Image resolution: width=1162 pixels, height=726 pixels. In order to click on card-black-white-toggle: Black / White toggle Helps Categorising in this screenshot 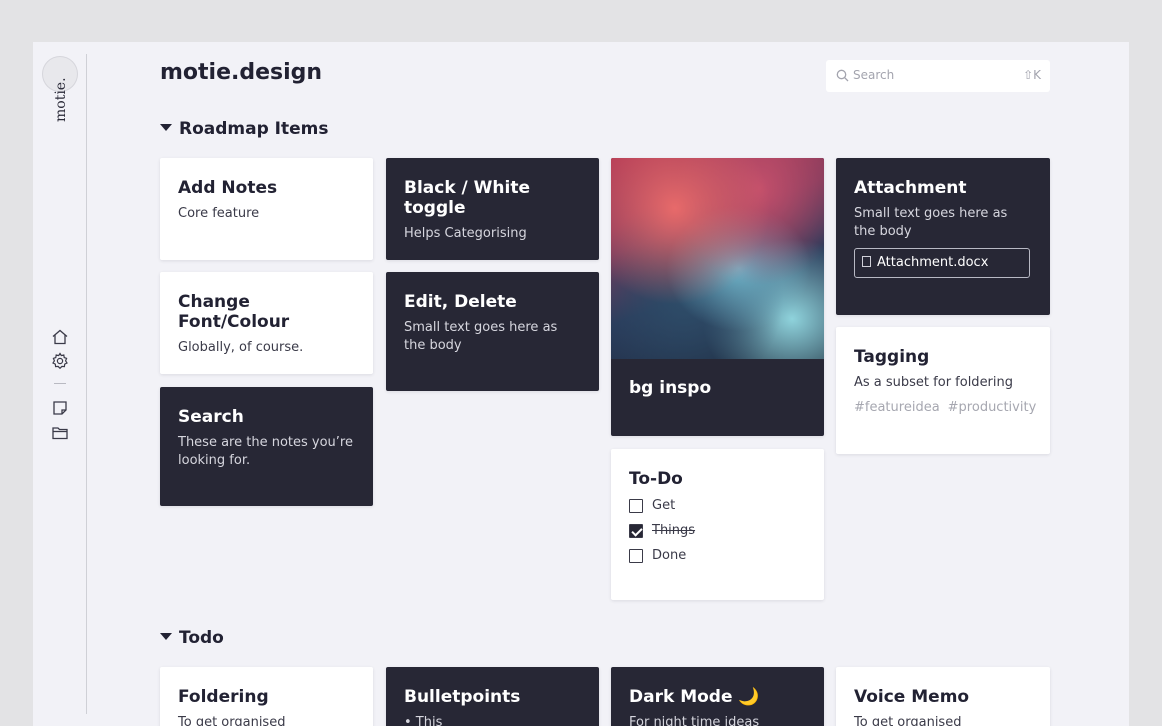, I will do `click(492, 209)`.